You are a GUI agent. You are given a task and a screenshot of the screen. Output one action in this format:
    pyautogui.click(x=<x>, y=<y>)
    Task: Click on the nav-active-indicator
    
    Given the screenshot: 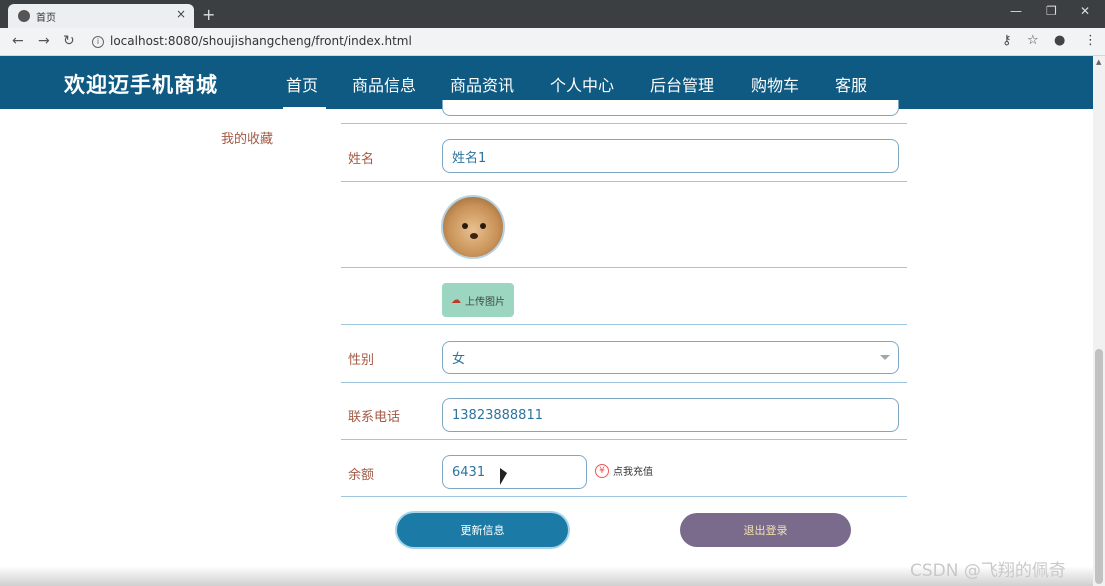 What is the action you would take?
    pyautogui.click(x=304, y=108)
    